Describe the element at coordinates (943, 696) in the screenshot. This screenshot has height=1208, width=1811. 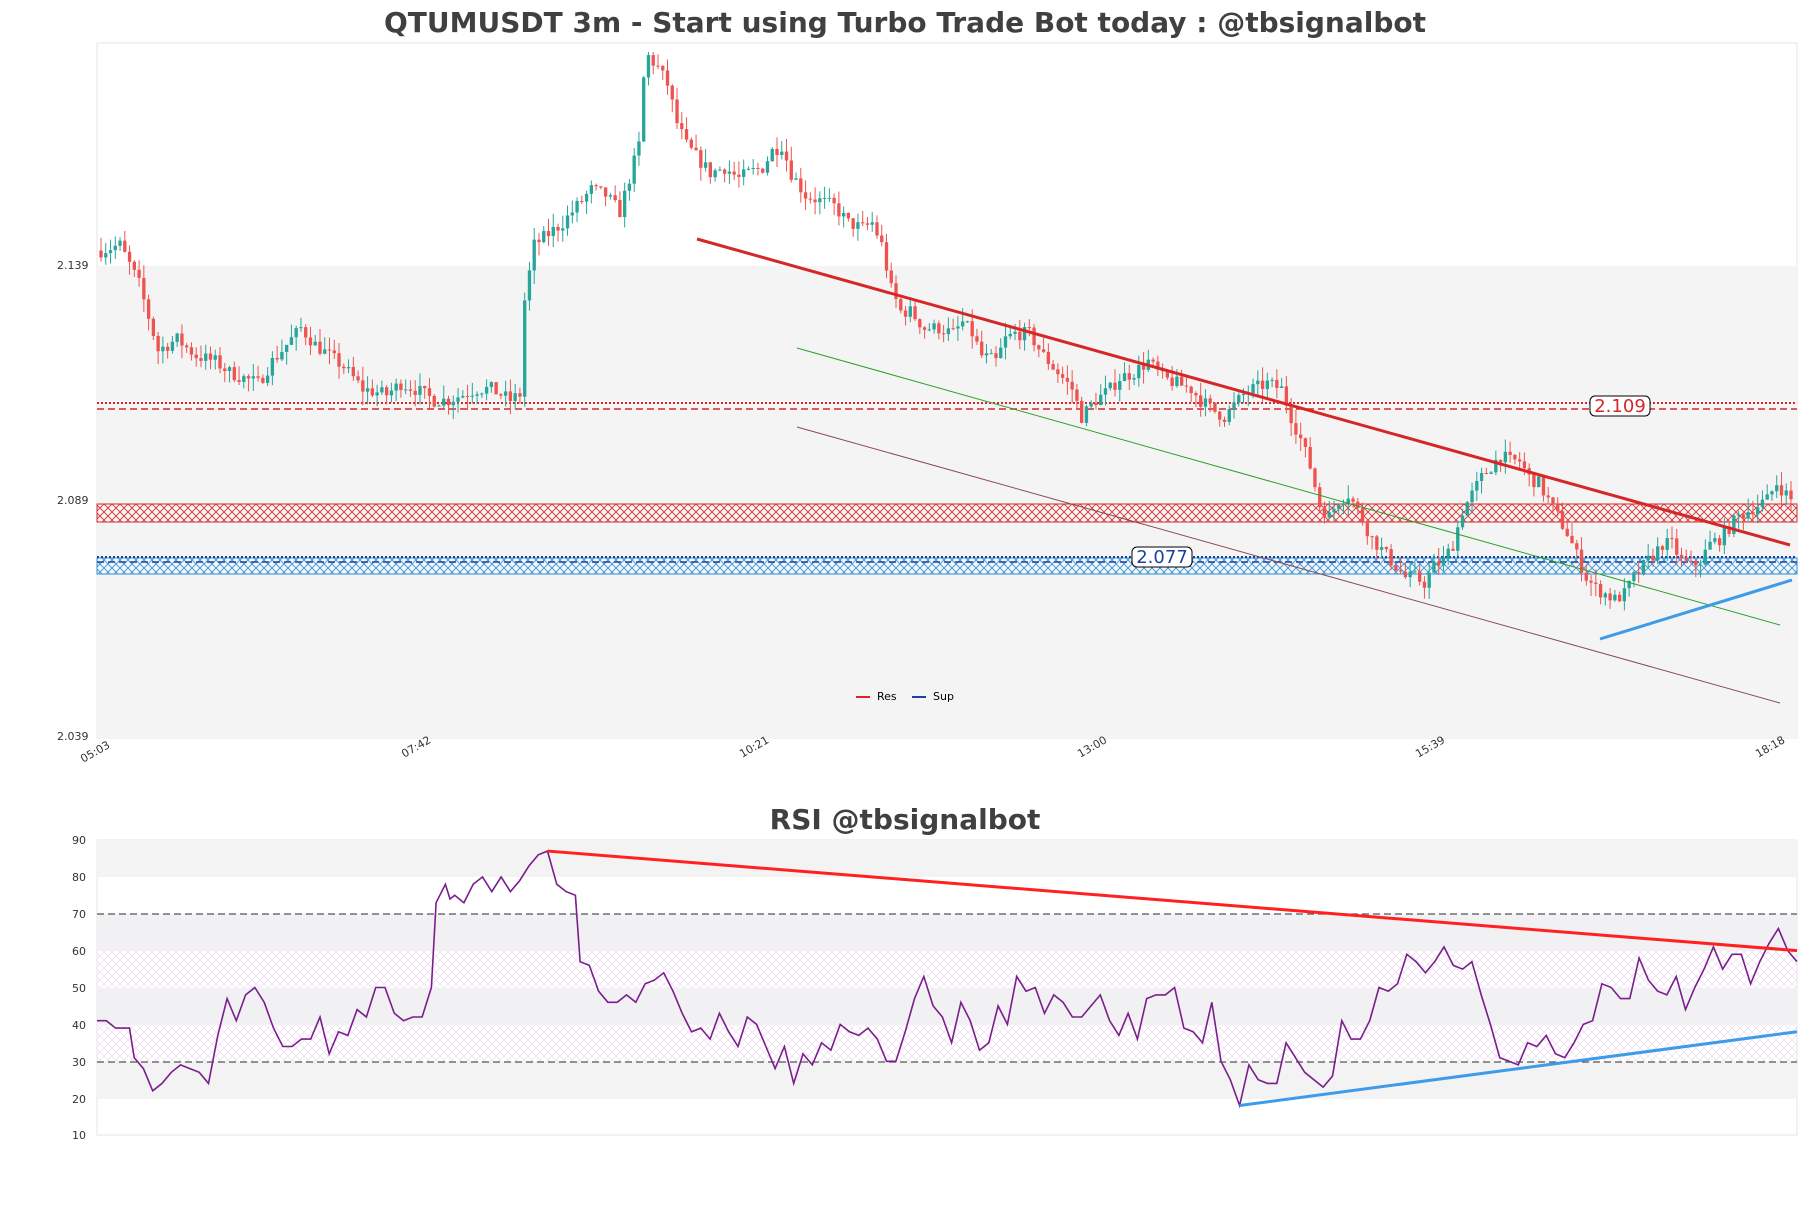
I see `legend-label-sup: Sup` at that location.